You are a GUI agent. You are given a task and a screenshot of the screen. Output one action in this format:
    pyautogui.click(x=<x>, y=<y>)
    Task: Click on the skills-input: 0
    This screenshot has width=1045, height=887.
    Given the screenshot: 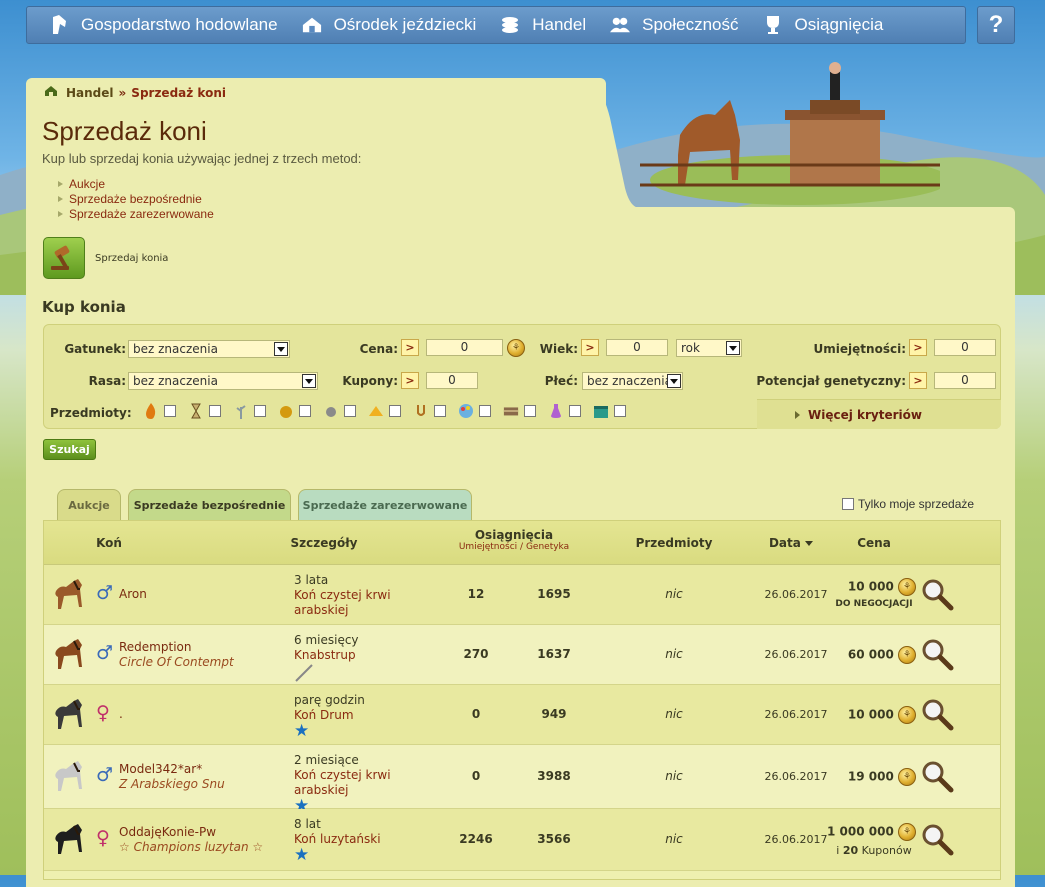 What is the action you would take?
    pyautogui.click(x=965, y=347)
    